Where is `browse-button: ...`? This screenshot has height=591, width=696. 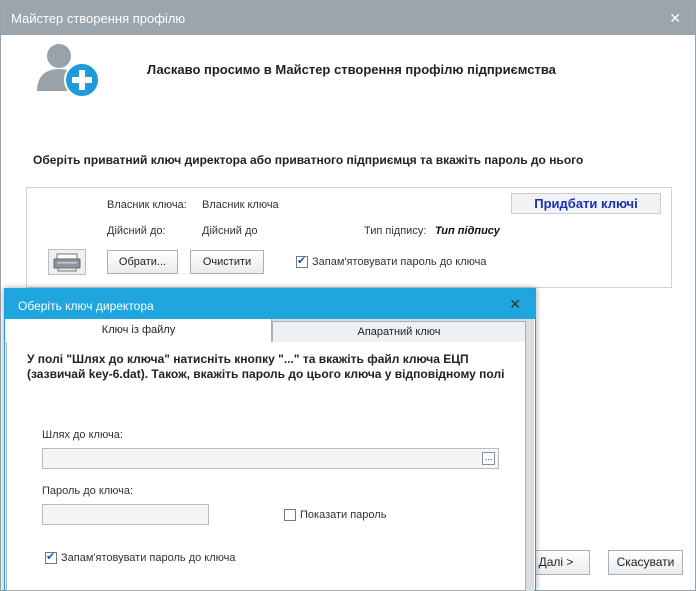
browse-button: ... is located at coordinates (488, 458).